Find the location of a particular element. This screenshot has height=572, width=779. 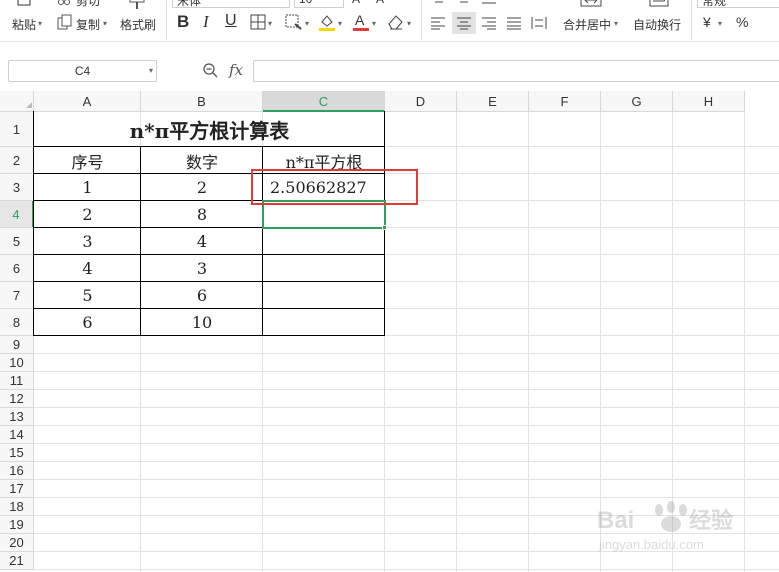

merge-center-button: 合并居中 is located at coordinates (587, 24).